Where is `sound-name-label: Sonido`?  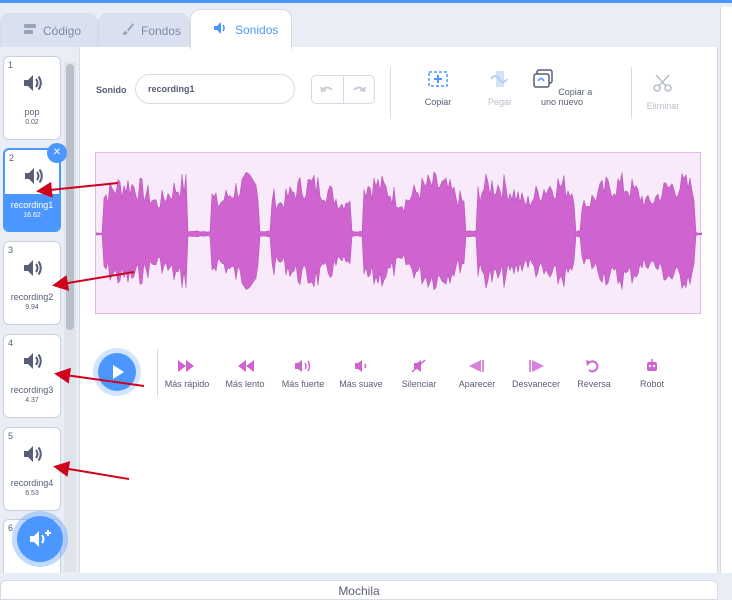 sound-name-label: Sonido is located at coordinates (111, 90).